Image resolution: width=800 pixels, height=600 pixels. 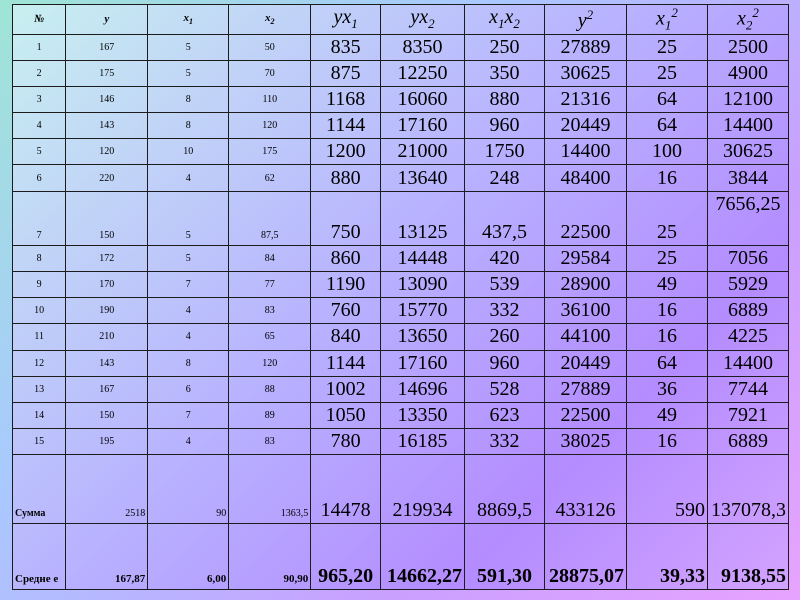 What do you see at coordinates (422, 556) in the screenshot?
I see `cell: 14662,27` at bounding box center [422, 556].